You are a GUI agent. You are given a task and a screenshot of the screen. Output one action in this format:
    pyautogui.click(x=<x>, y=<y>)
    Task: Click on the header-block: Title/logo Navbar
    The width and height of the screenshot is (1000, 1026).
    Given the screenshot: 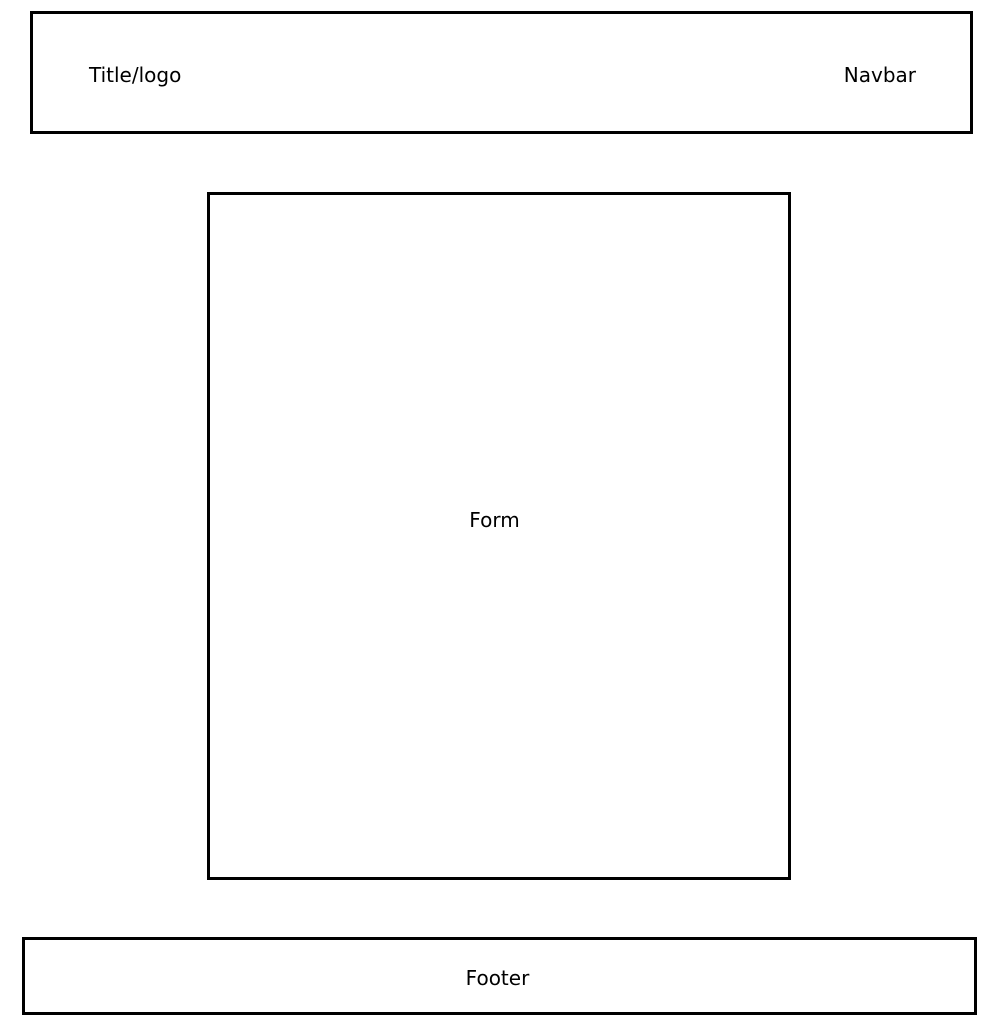 What is the action you would take?
    pyautogui.click(x=501, y=72)
    